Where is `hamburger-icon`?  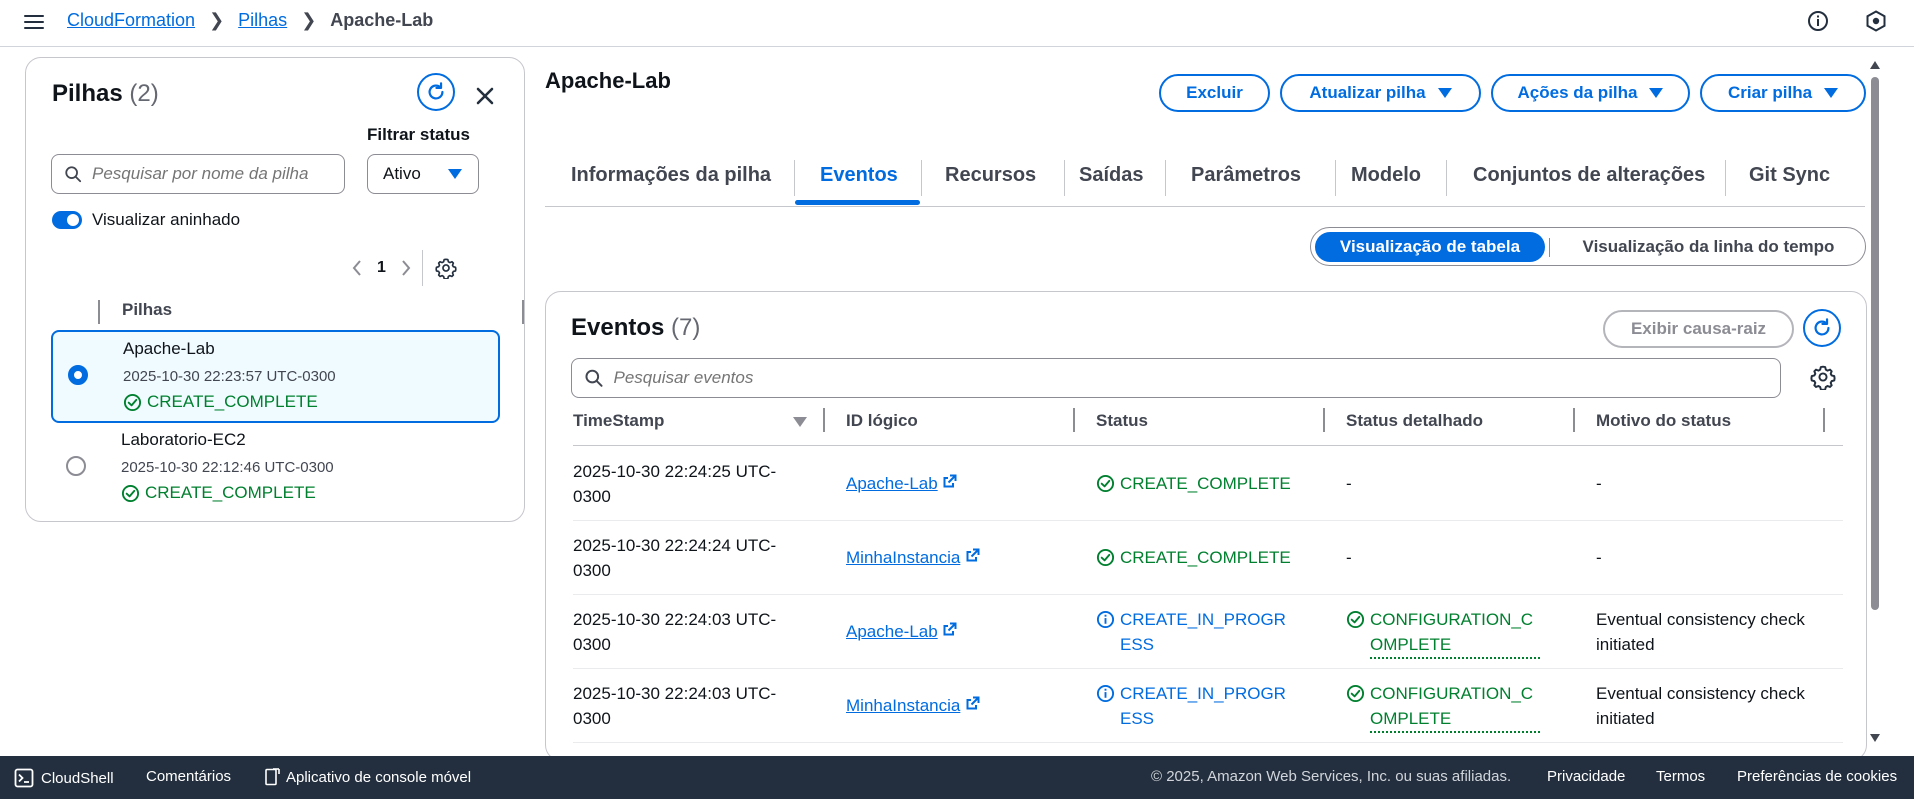 hamburger-icon is located at coordinates (34, 23).